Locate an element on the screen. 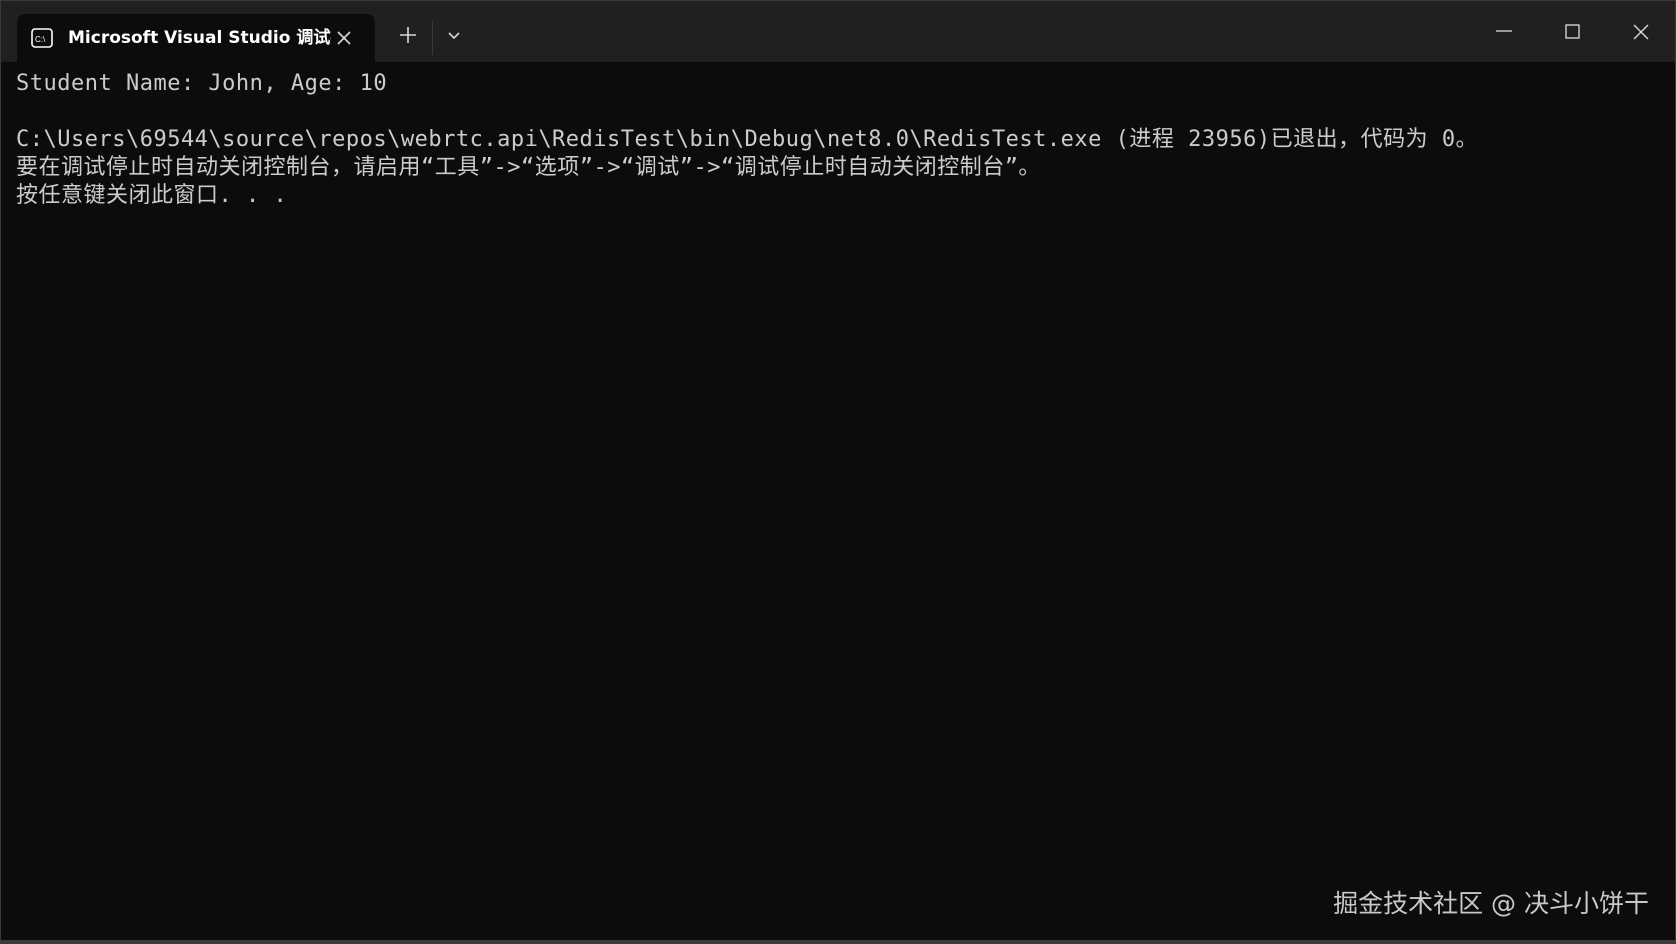 This screenshot has height=944, width=1676. tab-title: Microsoft Visual Studio 调试控制台 is located at coordinates (199, 38).